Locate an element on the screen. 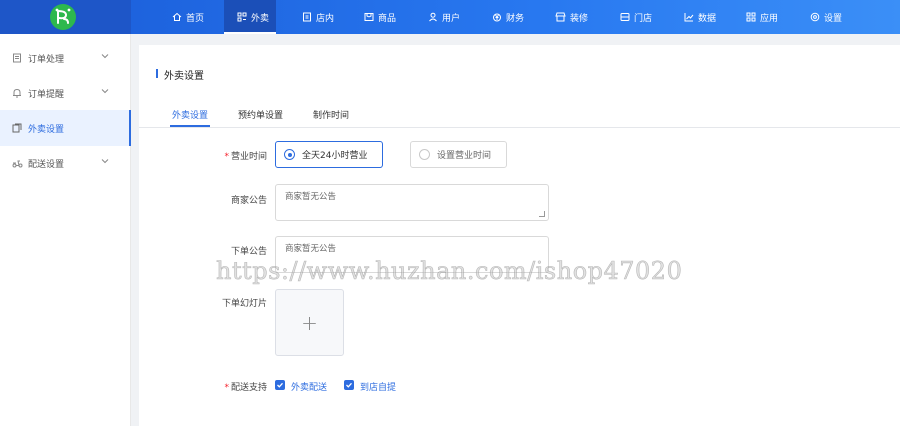 The width and height of the screenshot is (900, 426). tab-production-time: 制作时间 is located at coordinates (331, 114).